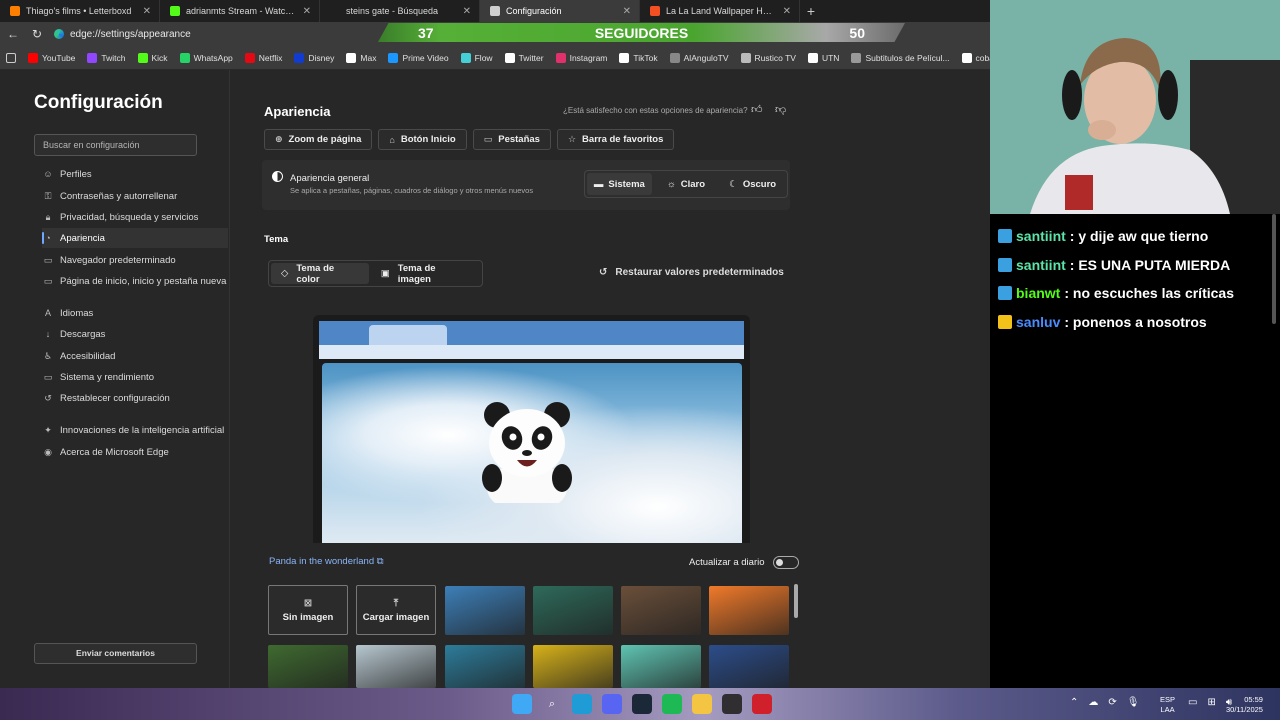 This screenshot has width=1280, height=720. Describe the element at coordinates (511, 139) in the screenshot. I see `quick-link-button: ▭ Pestañas` at that location.